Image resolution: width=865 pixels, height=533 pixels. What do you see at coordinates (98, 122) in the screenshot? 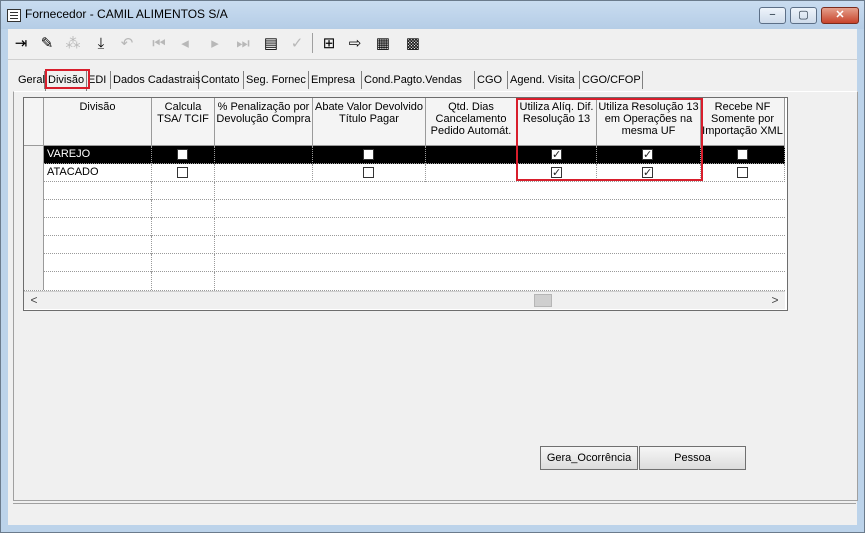
I see `col-header-divisao: Divisão` at bounding box center [98, 122].